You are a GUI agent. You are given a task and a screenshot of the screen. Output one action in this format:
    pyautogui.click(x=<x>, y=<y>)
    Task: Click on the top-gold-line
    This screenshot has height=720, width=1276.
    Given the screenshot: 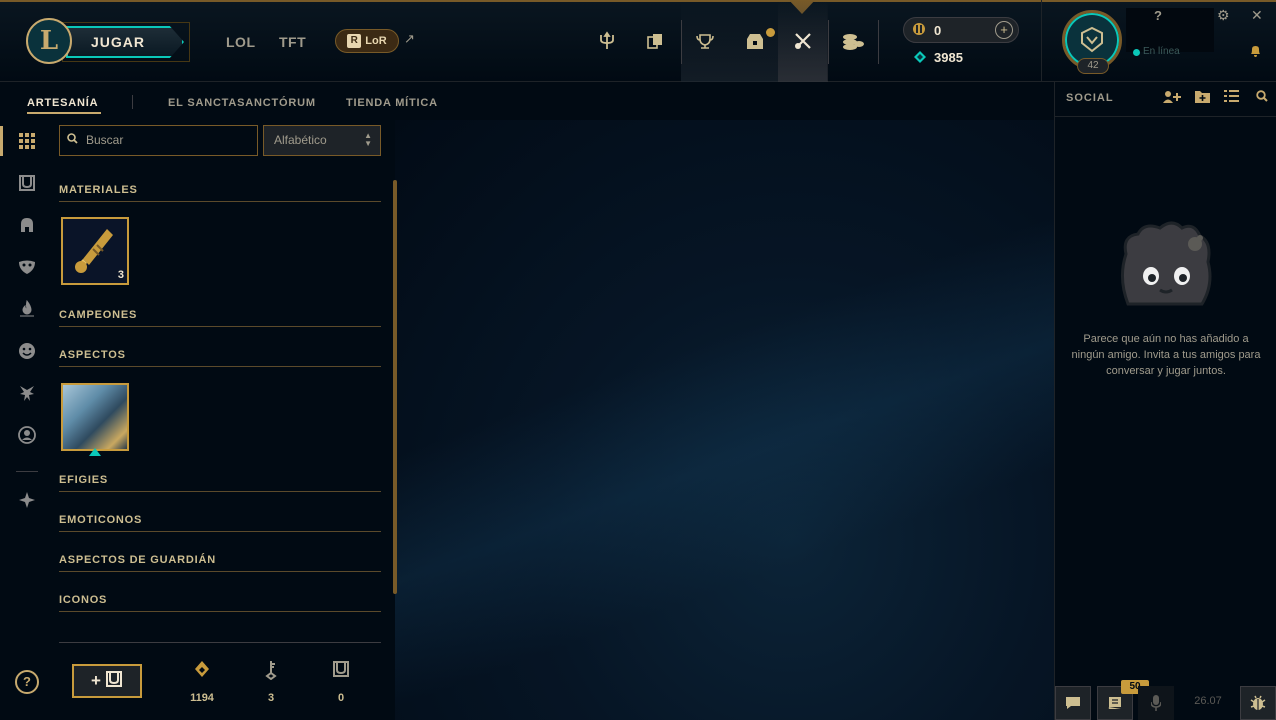 What is the action you would take?
    pyautogui.click(x=638, y=1)
    